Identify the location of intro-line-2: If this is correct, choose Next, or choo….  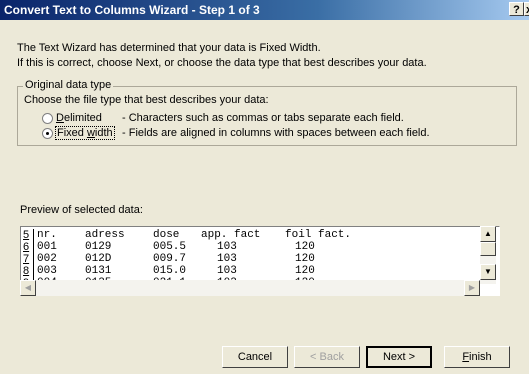
(222, 63).